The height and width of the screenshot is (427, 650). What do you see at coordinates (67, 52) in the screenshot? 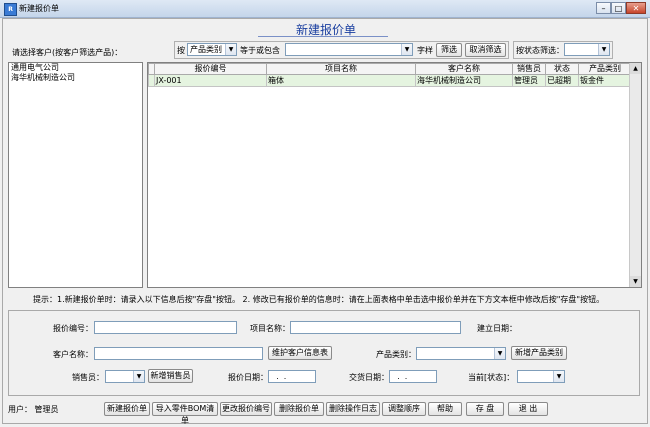
I see `customer-filter-label: 请选择客户(按客户筛选产品)：` at bounding box center [67, 52].